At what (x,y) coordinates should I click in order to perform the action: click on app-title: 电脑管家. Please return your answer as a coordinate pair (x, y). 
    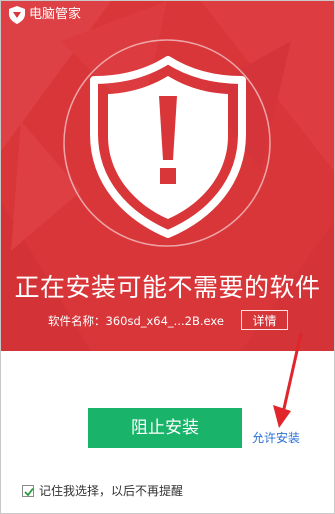
    Looking at the image, I should click on (55, 14).